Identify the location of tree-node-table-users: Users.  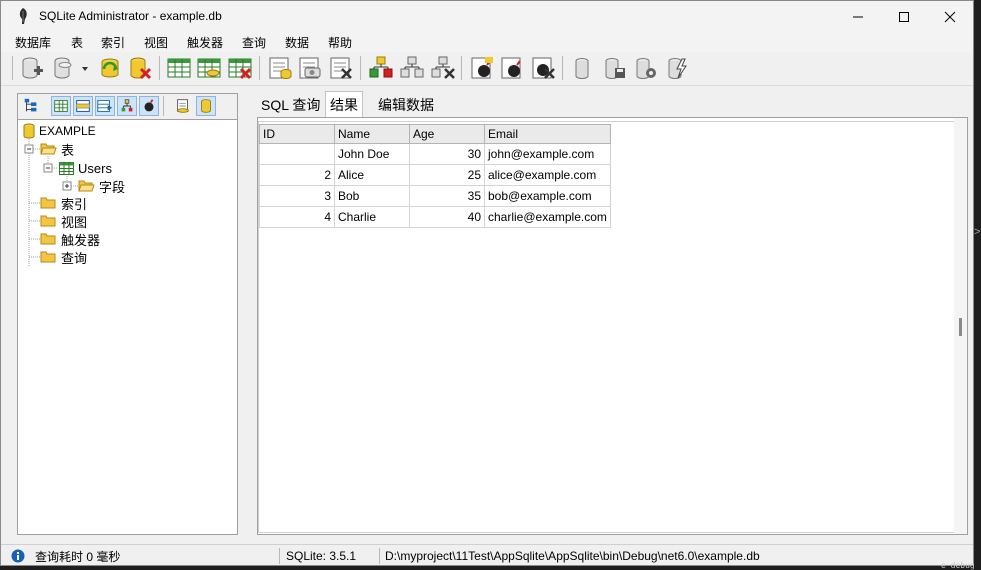
(85, 168).